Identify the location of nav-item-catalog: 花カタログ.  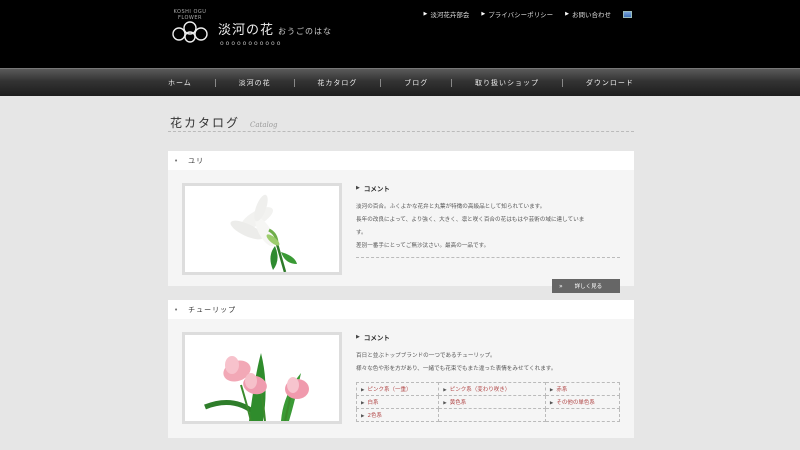
(337, 83).